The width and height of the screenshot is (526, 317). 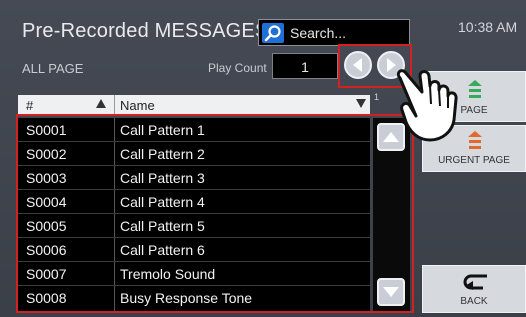 I want to click on pointing-hand-icon, so click(x=427, y=105).